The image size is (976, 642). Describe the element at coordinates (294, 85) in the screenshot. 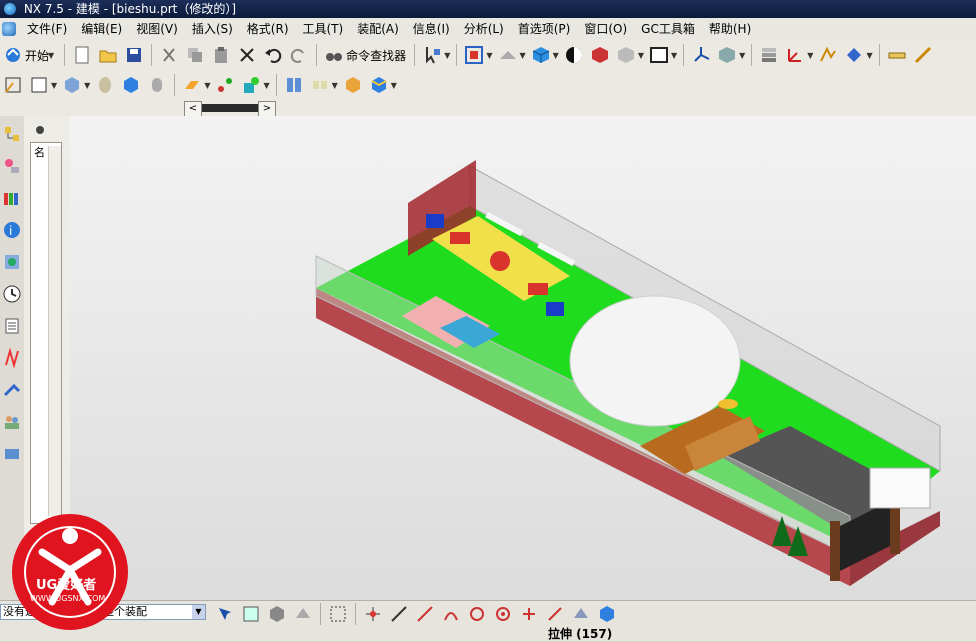

I see `book-icon` at that location.